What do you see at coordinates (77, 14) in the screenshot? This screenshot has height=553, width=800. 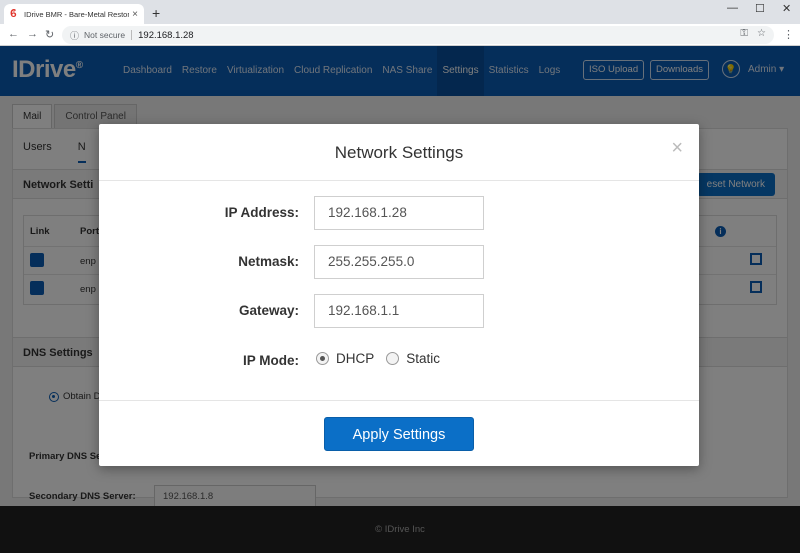 I see `tab-title: IDrive BMR - Bare-Metal Restore` at bounding box center [77, 14].